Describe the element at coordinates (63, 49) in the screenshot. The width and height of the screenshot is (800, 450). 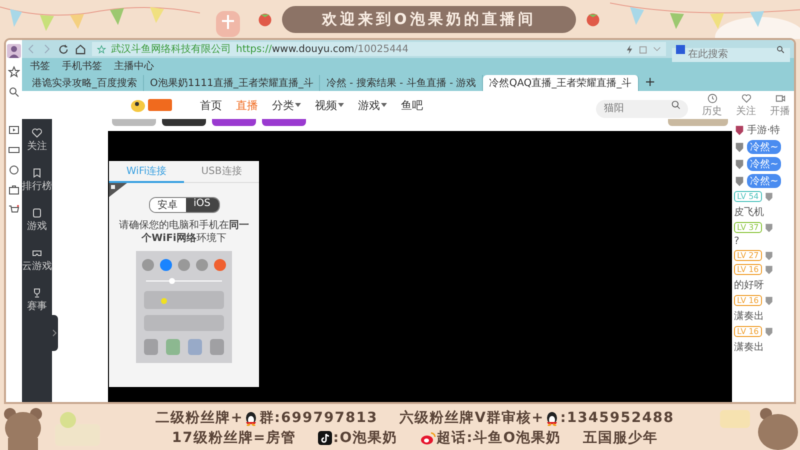
I see `reload-icon` at that location.